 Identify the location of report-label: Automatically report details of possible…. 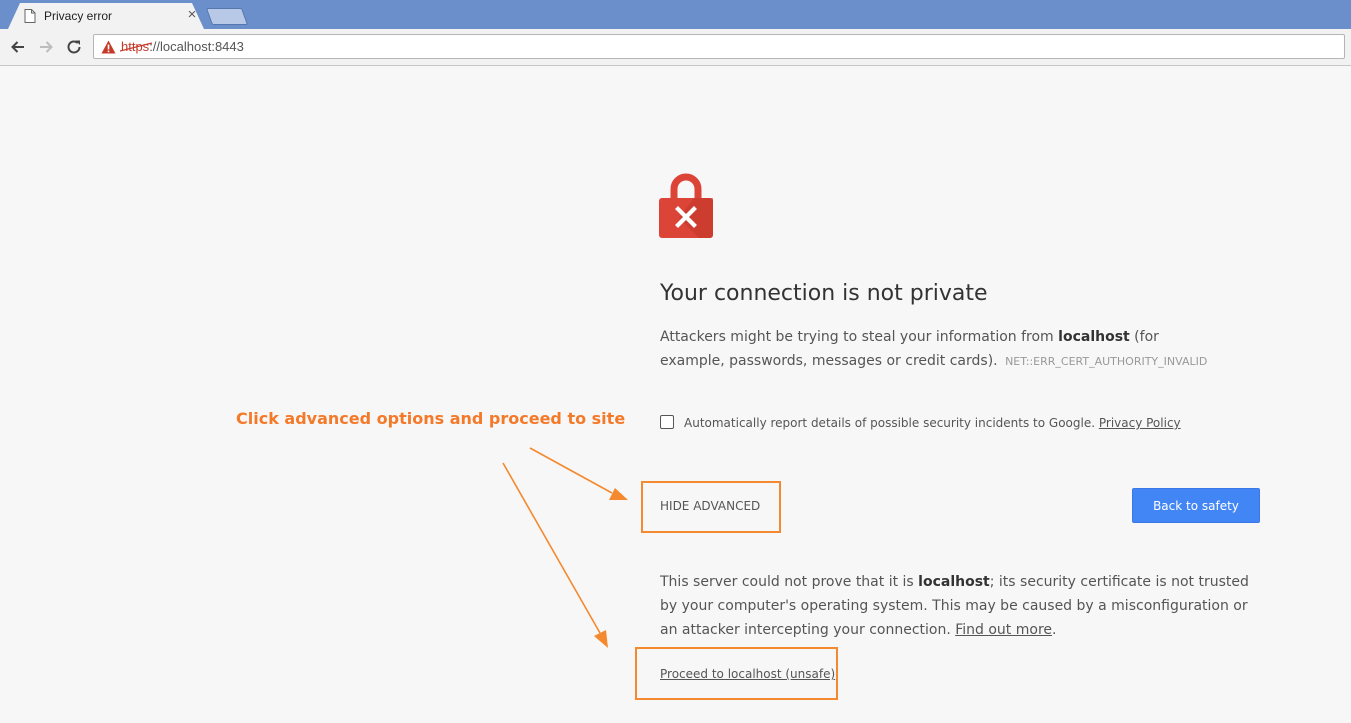
(932, 423).